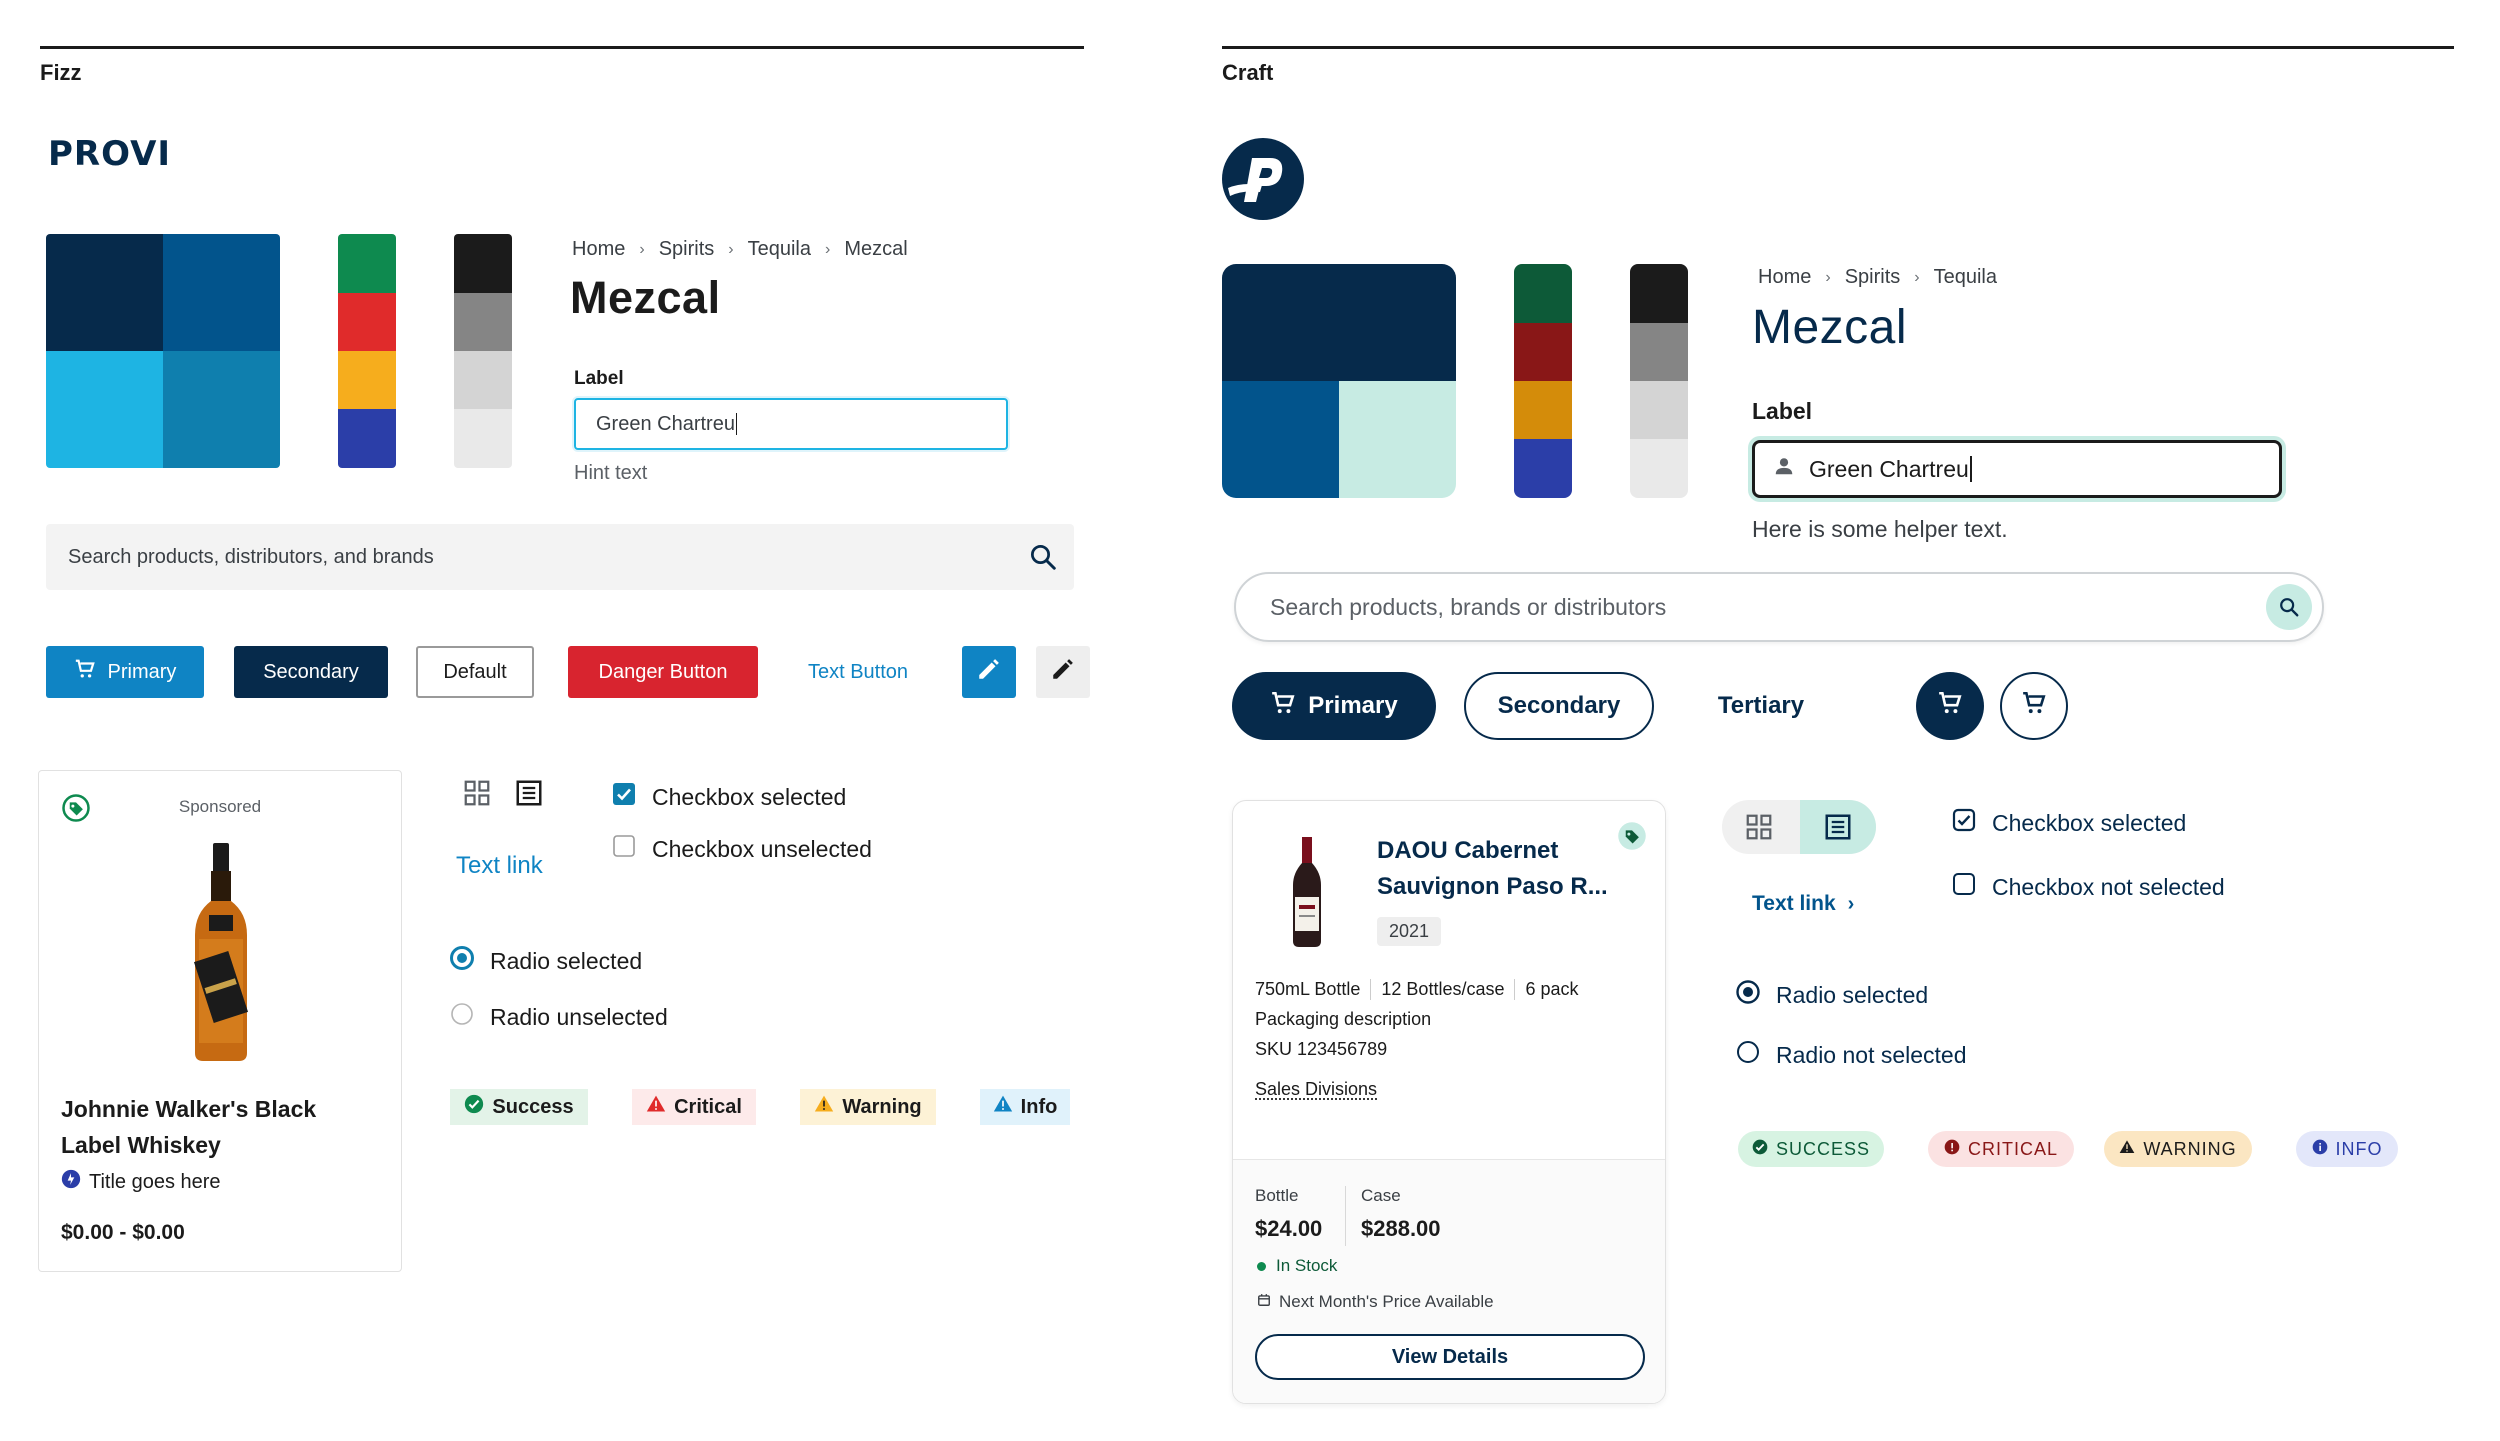  Describe the element at coordinates (2017, 469) in the screenshot. I see `craft-text-field: Green Chartreu` at that location.